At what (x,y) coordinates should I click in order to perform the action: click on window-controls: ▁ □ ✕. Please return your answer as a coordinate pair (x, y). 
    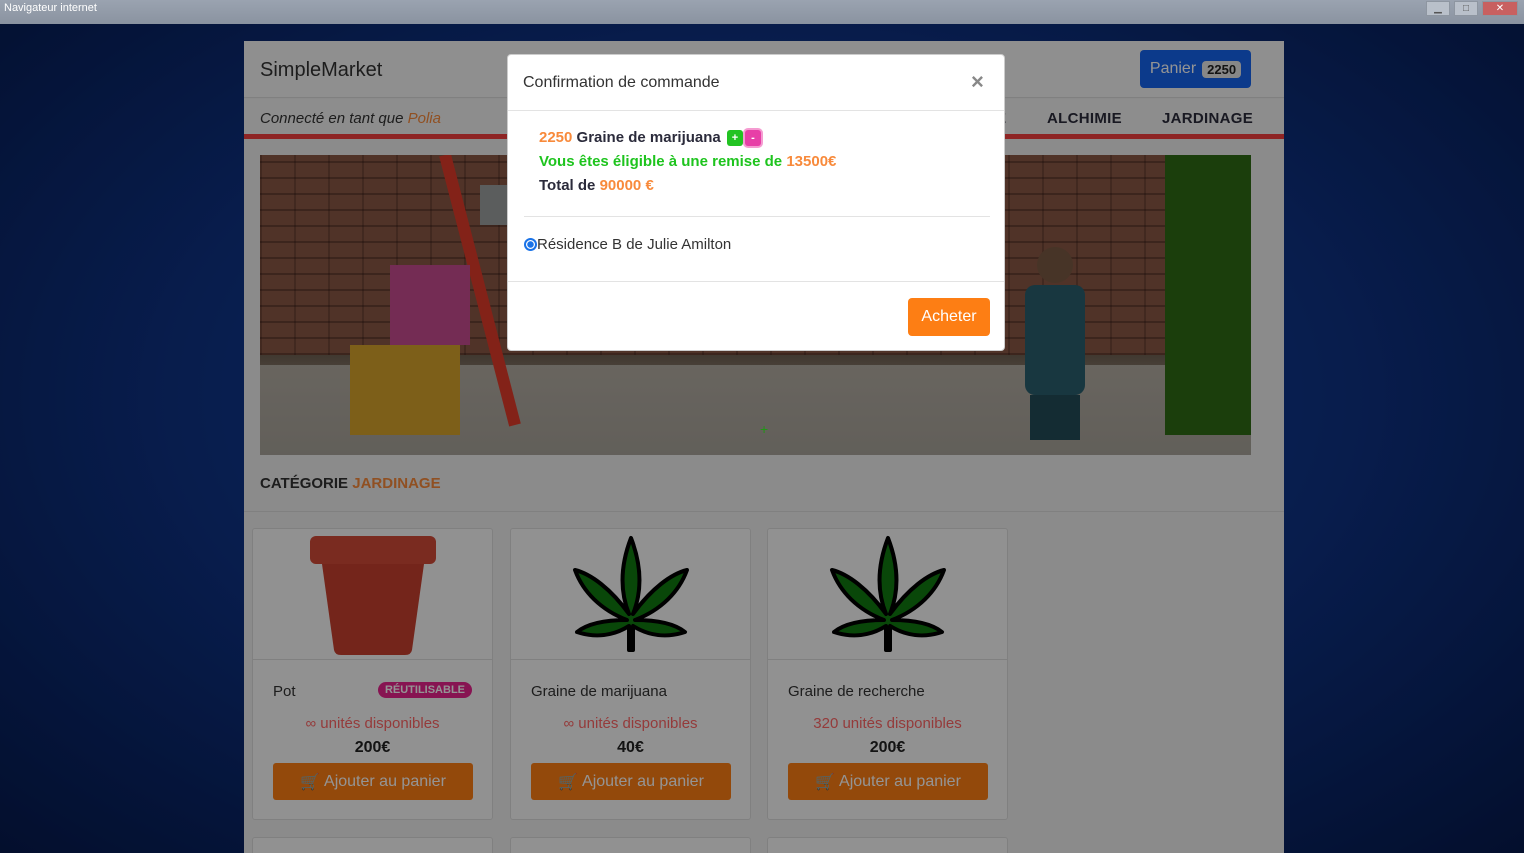
    Looking at the image, I should click on (1472, 8).